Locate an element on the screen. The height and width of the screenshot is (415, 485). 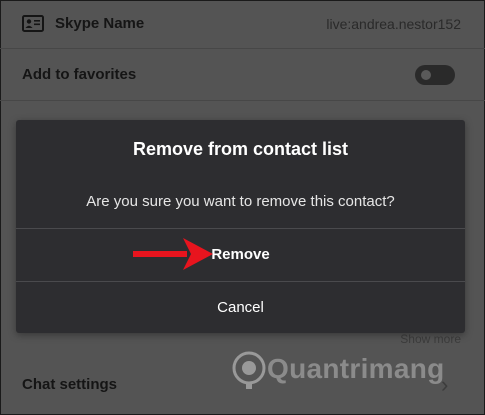
arrow-pointer-icon is located at coordinates (173, 254).